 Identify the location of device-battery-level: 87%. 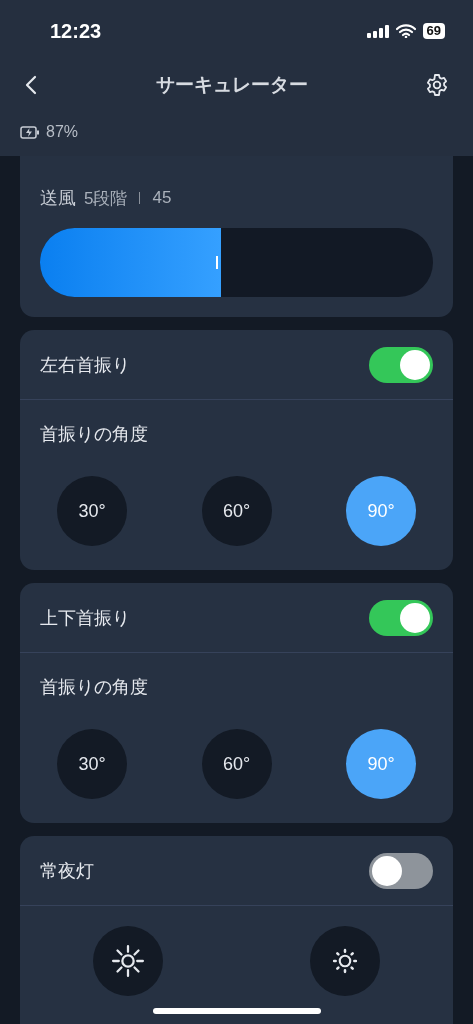
(62, 132).